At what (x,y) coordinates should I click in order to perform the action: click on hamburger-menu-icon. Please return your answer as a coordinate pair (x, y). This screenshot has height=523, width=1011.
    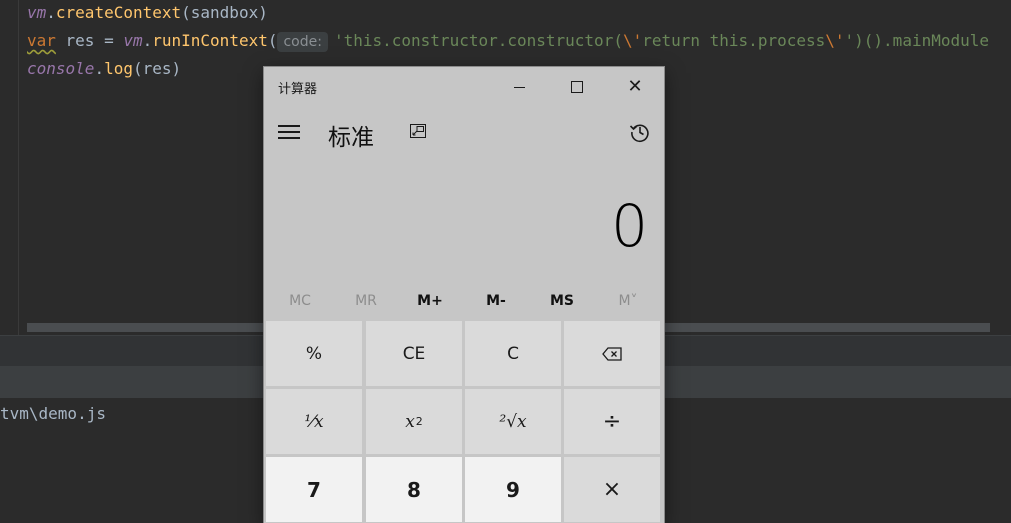
    Looking at the image, I should click on (289, 132).